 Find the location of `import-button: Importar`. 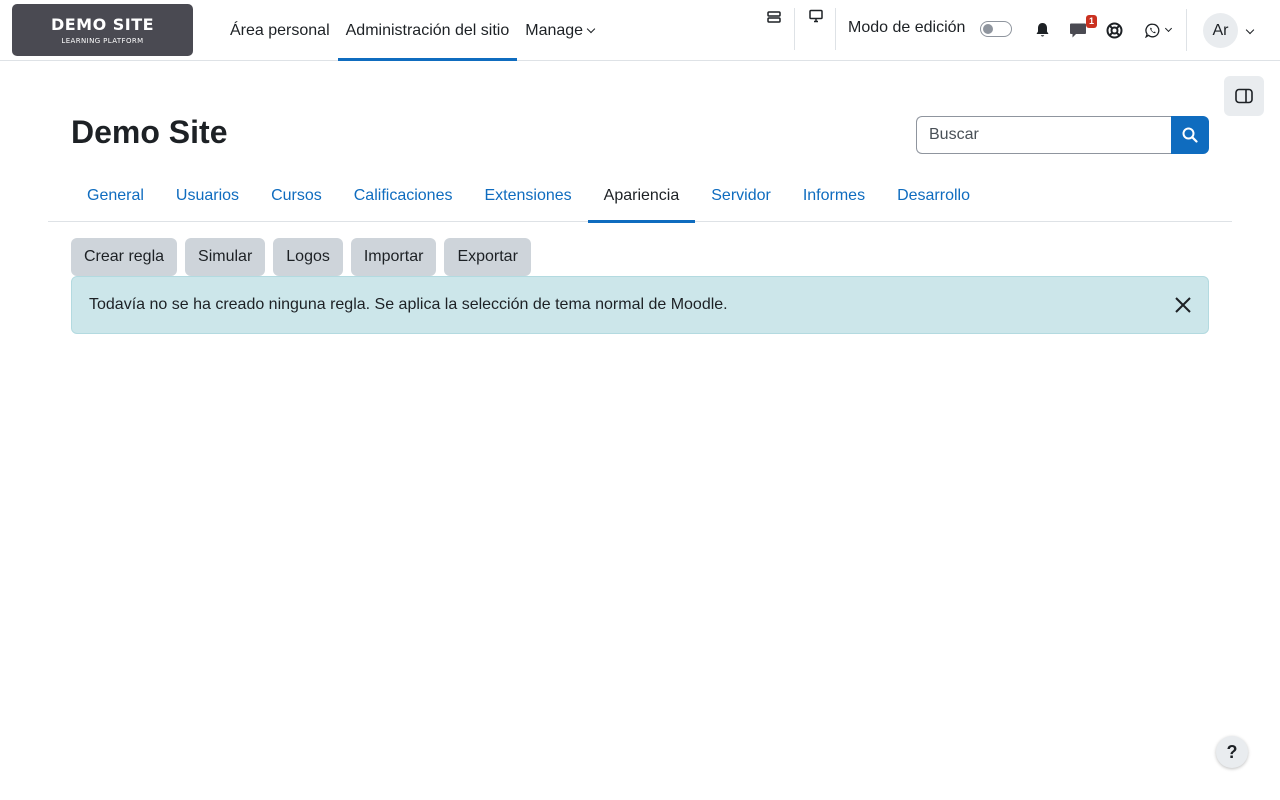

import-button: Importar is located at coordinates (393, 257).